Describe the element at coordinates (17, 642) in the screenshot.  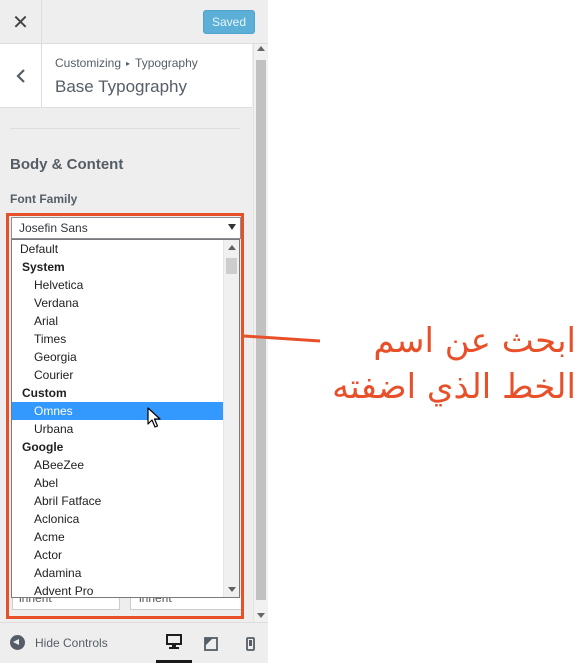
I see `collapse-icon` at that location.